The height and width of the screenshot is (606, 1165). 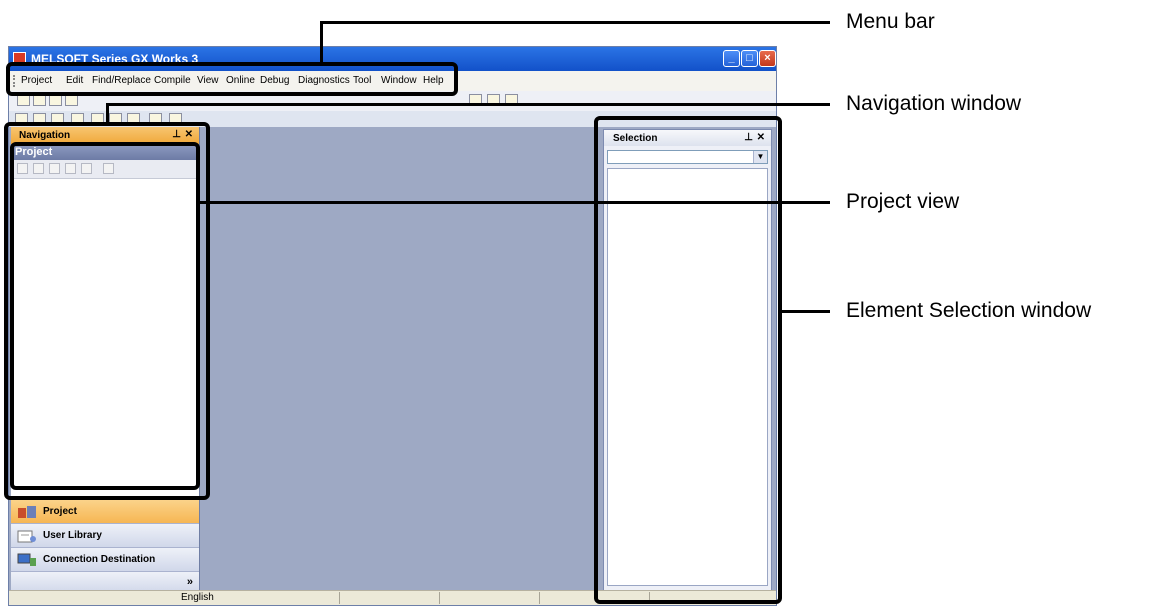 What do you see at coordinates (107, 113) in the screenshot?
I see `leader-navigation-vertical` at bounding box center [107, 113].